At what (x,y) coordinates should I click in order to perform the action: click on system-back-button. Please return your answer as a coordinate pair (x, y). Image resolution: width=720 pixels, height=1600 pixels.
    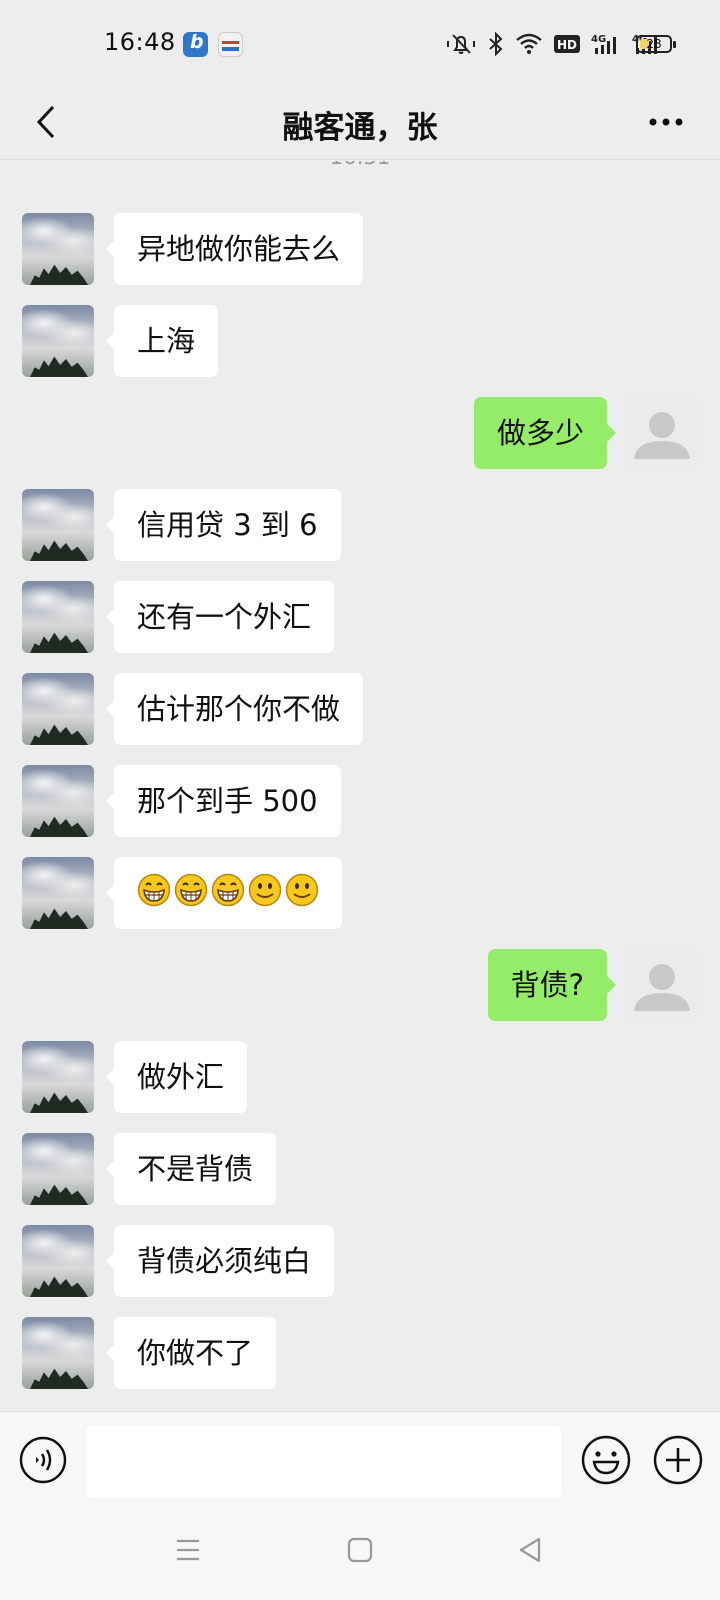
    Looking at the image, I should click on (531, 1550).